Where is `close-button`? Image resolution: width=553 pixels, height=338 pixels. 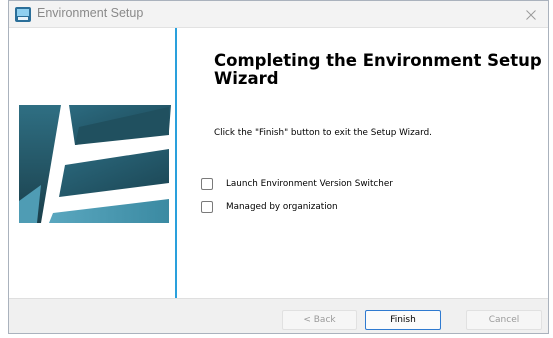
close-button is located at coordinates (531, 14).